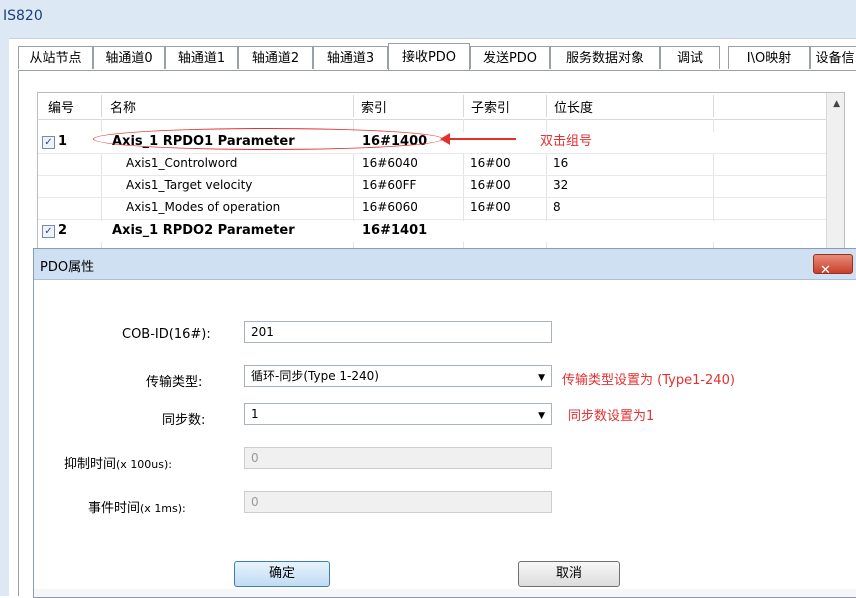 The height and width of the screenshot is (598, 856). Describe the element at coordinates (123, 106) in the screenshot. I see `col-header-name: 名称` at that location.